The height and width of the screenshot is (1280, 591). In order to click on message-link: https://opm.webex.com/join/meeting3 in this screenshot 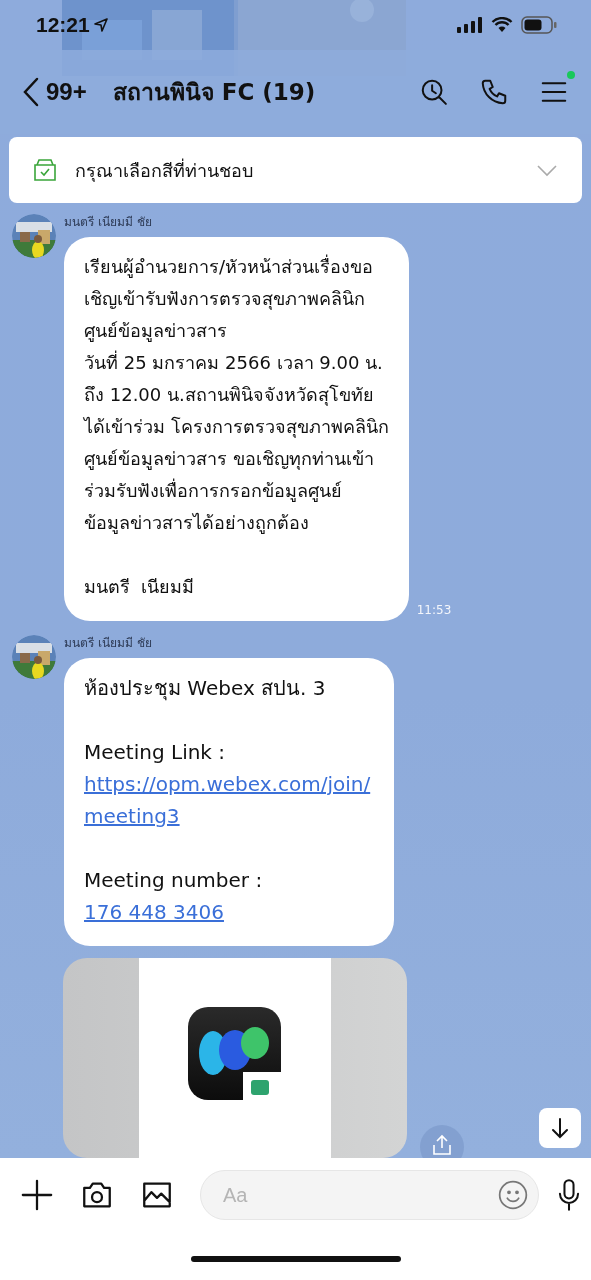, I will do `click(229, 800)`.